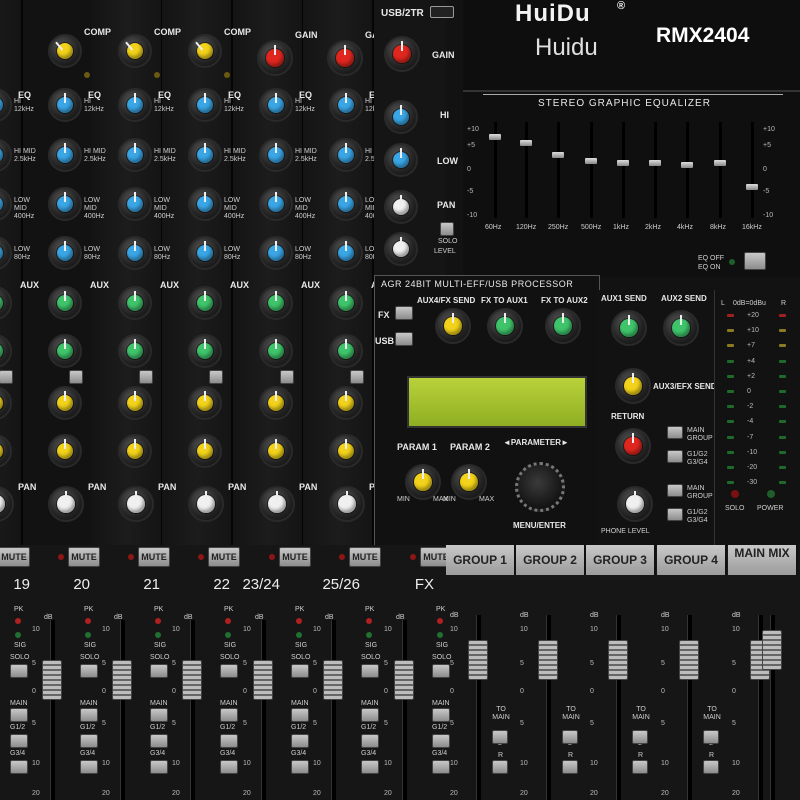 The image size is (800, 800). I want to click on parameter-encoder, so click(540, 487).